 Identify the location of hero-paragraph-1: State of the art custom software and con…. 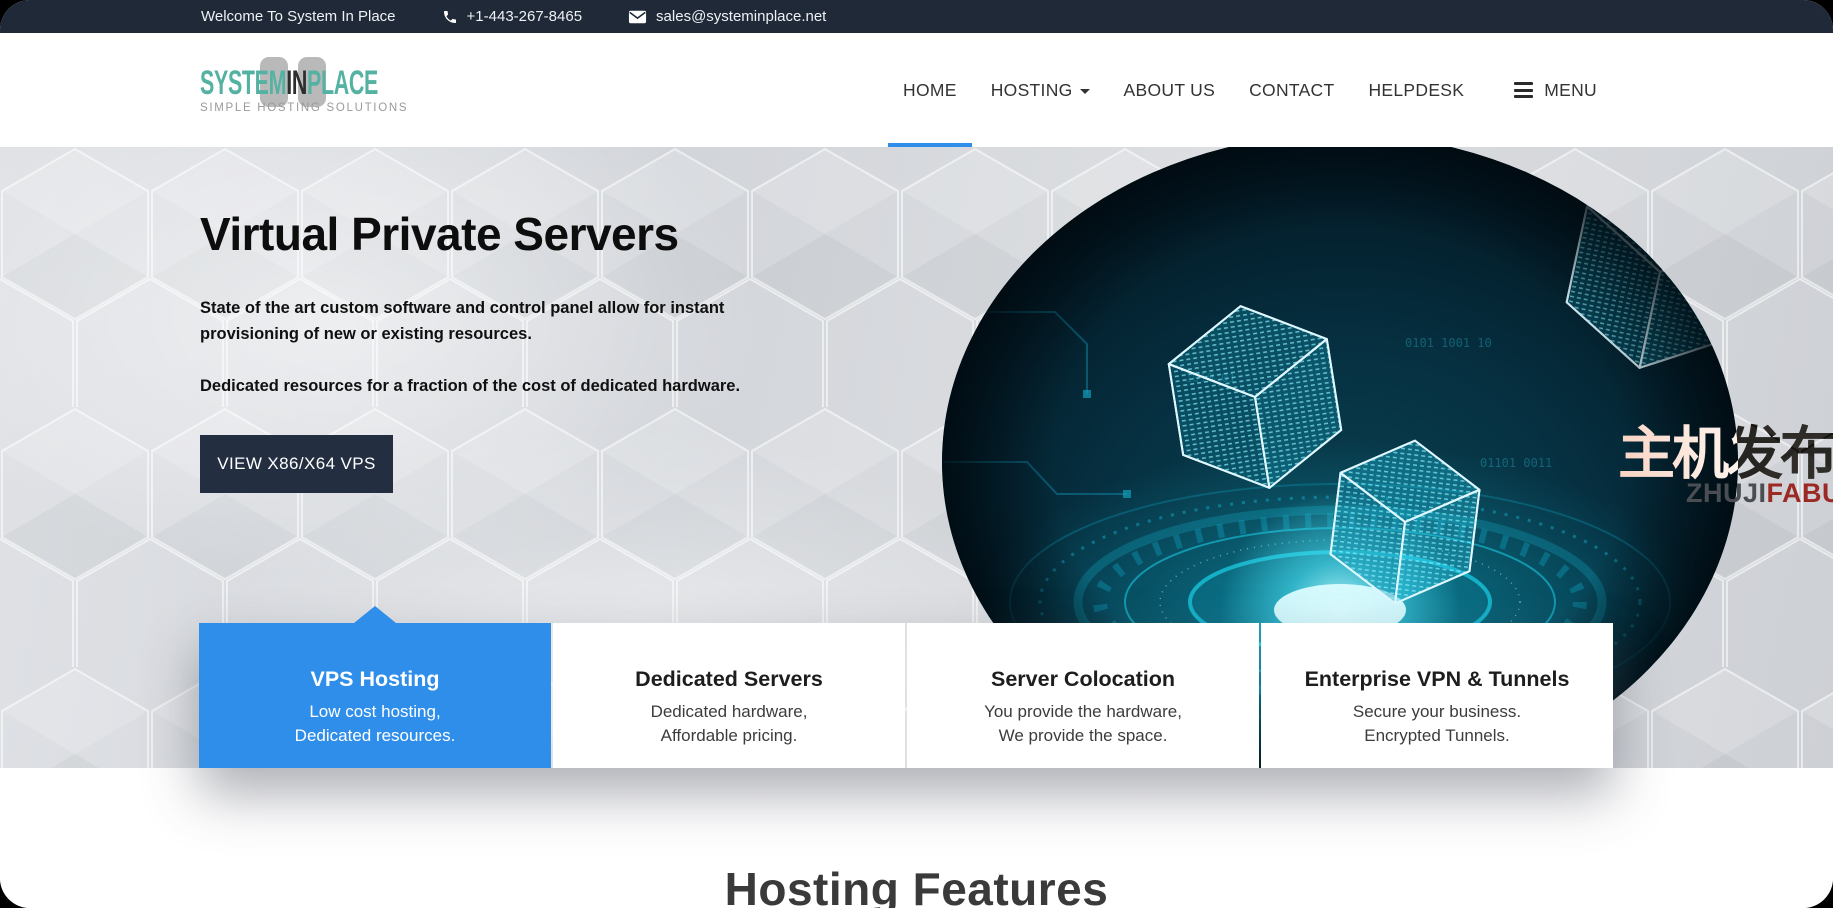
(462, 321).